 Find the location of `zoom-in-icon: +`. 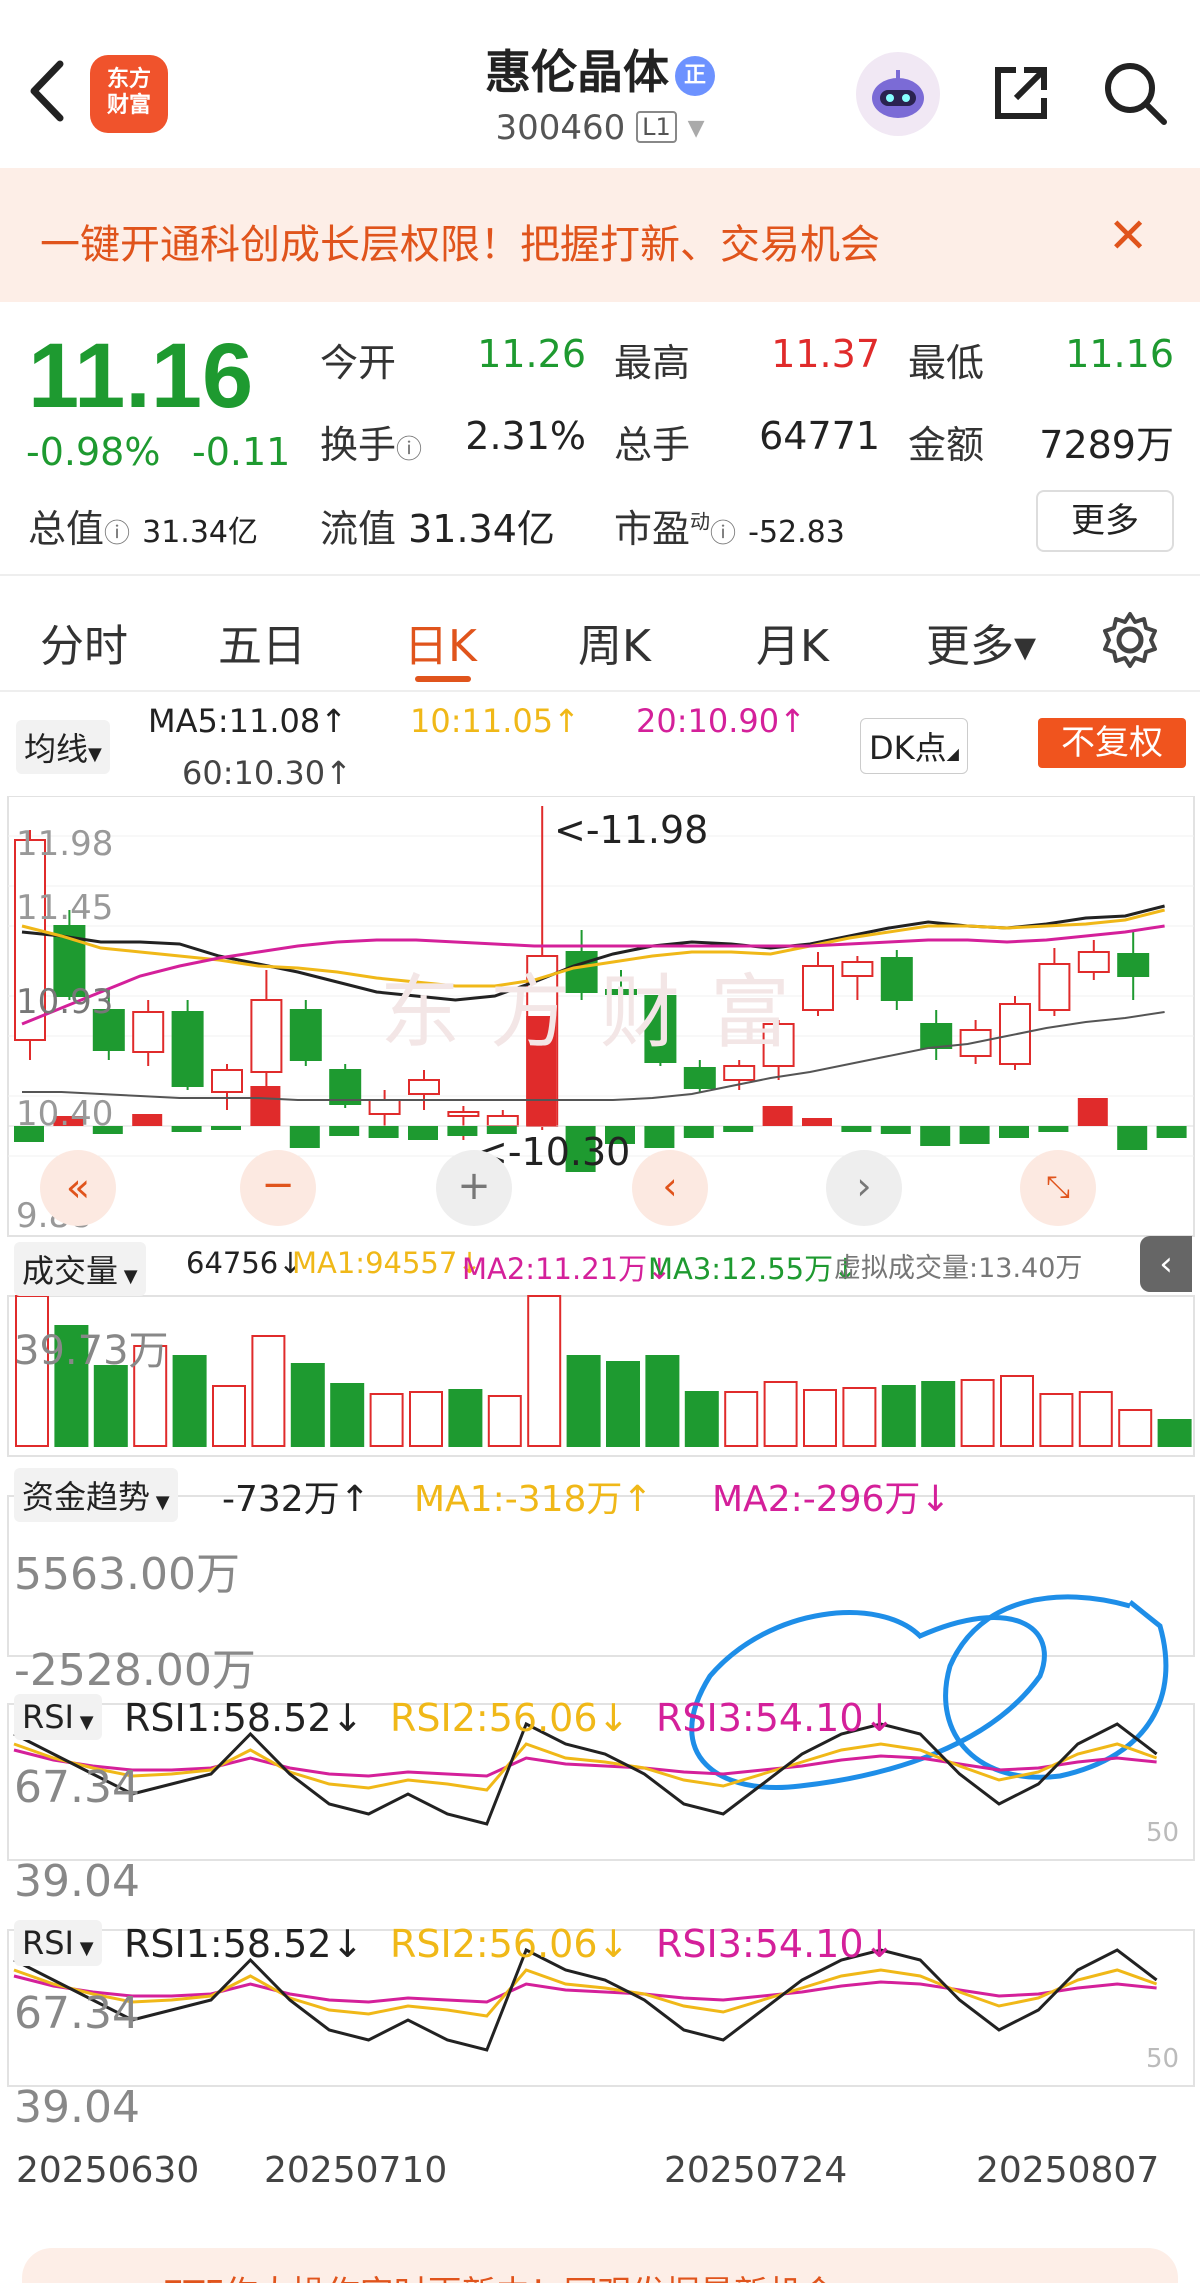

zoom-in-icon: + is located at coordinates (474, 1188).